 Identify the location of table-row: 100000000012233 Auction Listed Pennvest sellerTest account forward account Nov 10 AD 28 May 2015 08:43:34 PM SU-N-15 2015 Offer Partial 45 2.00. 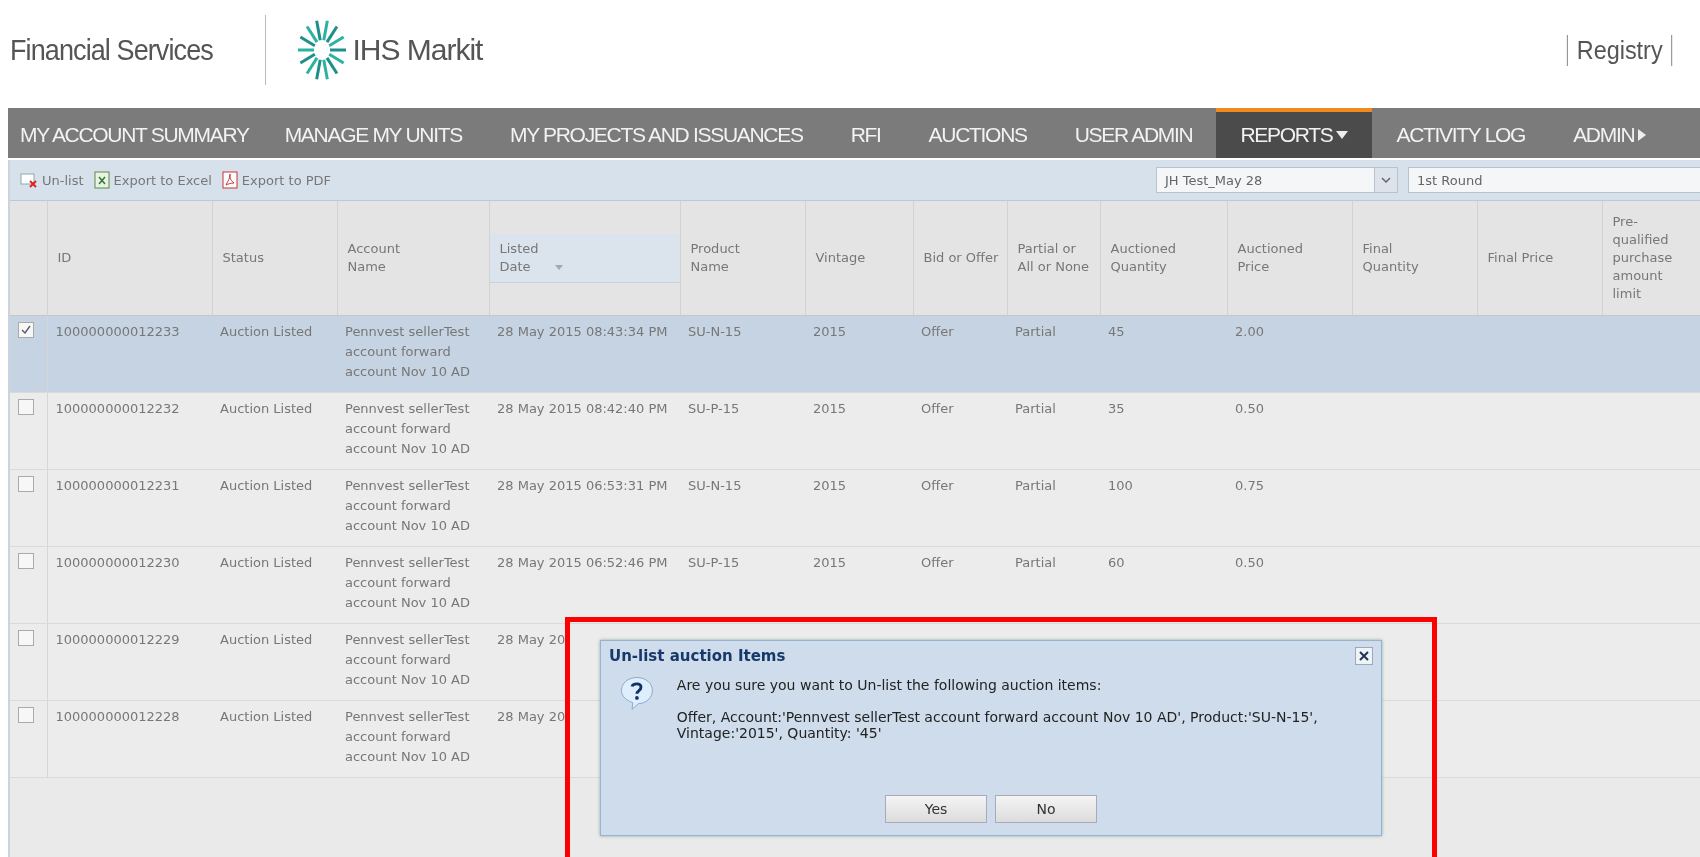
(855, 354).